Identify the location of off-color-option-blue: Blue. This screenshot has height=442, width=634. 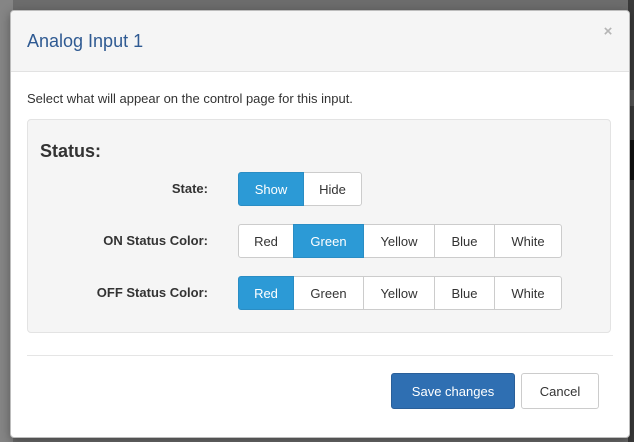
(464, 293).